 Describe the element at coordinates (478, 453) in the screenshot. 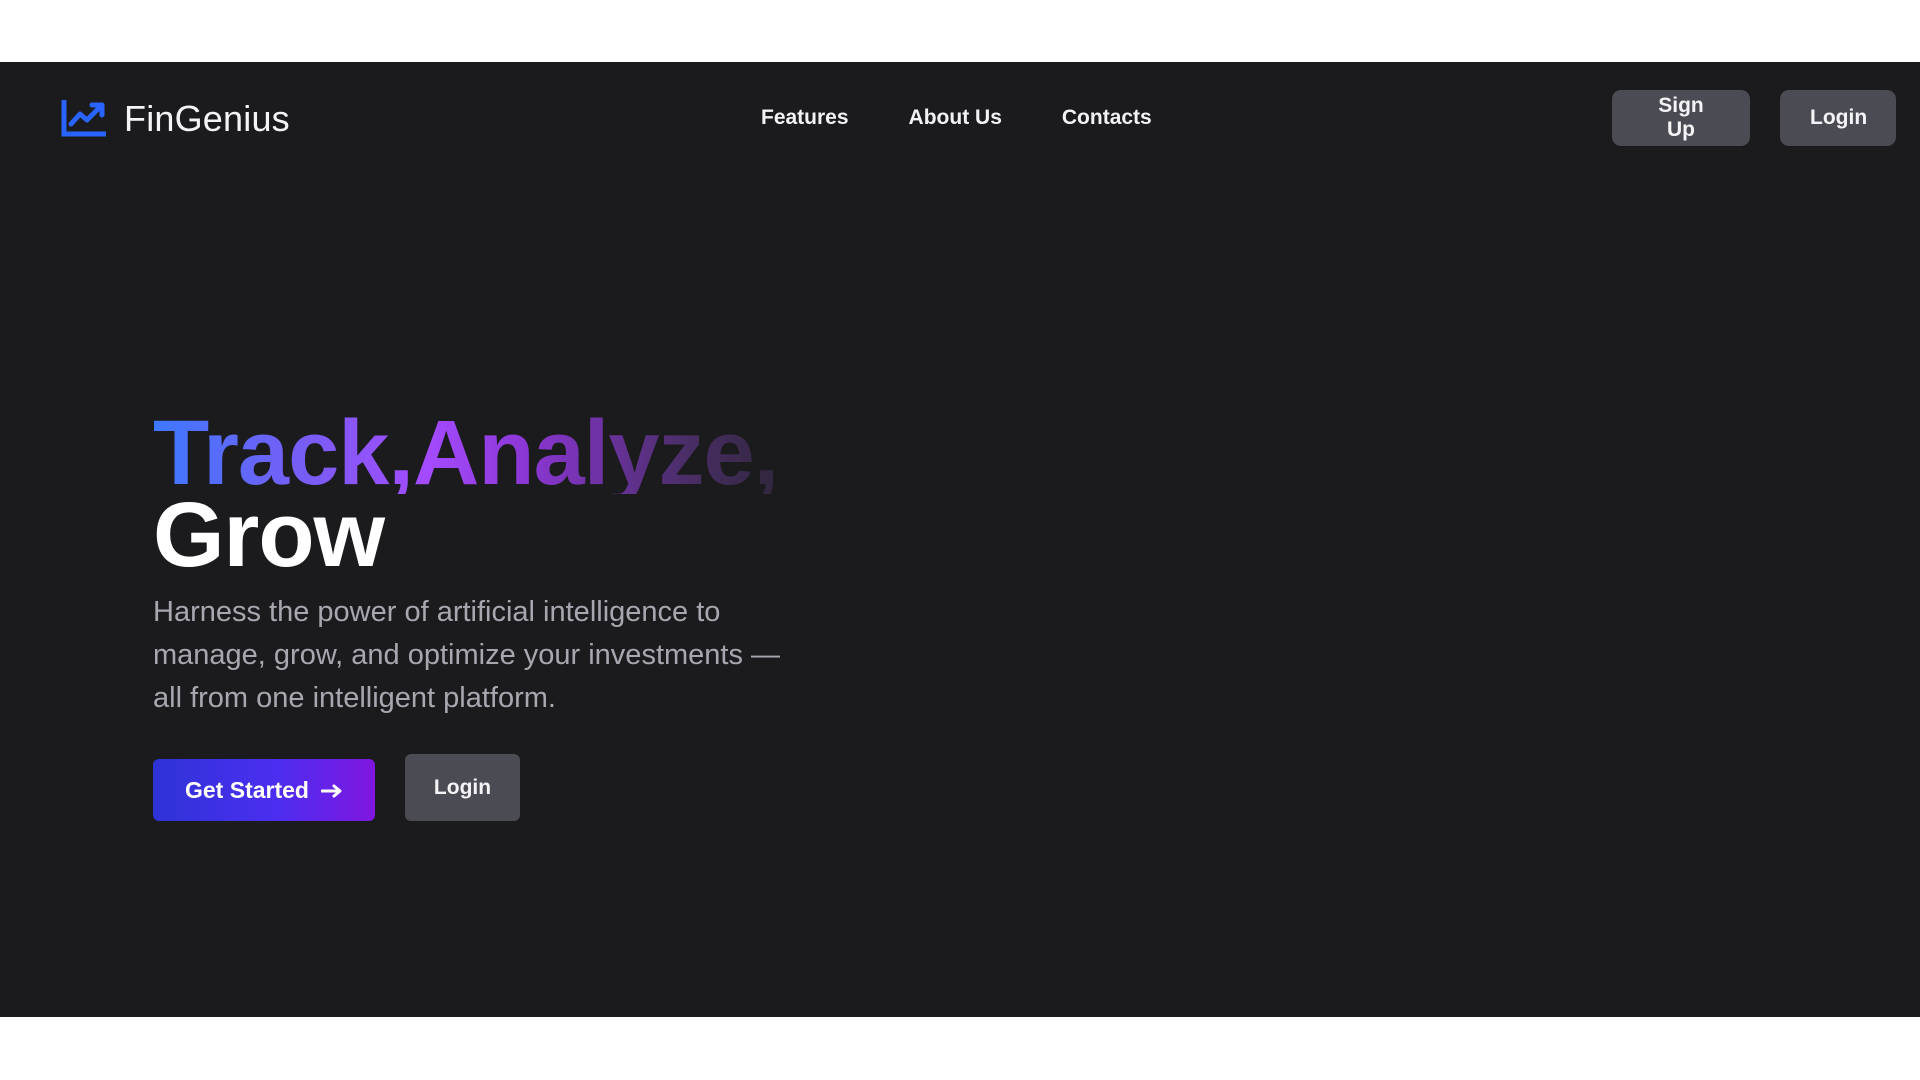

I see `hero-title-line1: Track,Analyze,` at that location.